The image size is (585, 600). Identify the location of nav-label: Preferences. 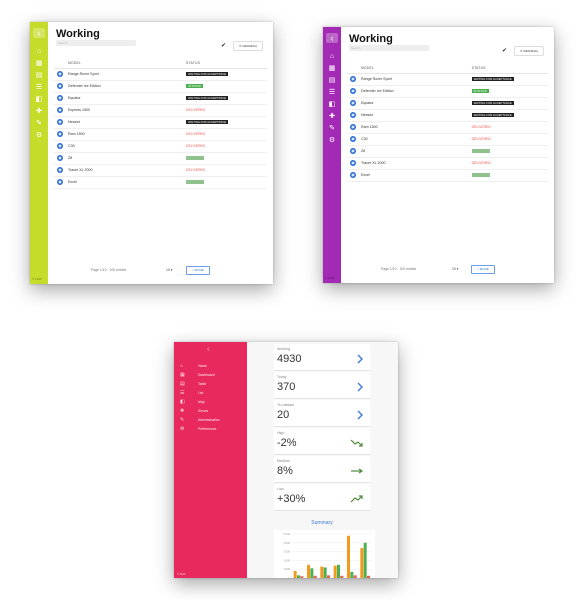
(207, 429).